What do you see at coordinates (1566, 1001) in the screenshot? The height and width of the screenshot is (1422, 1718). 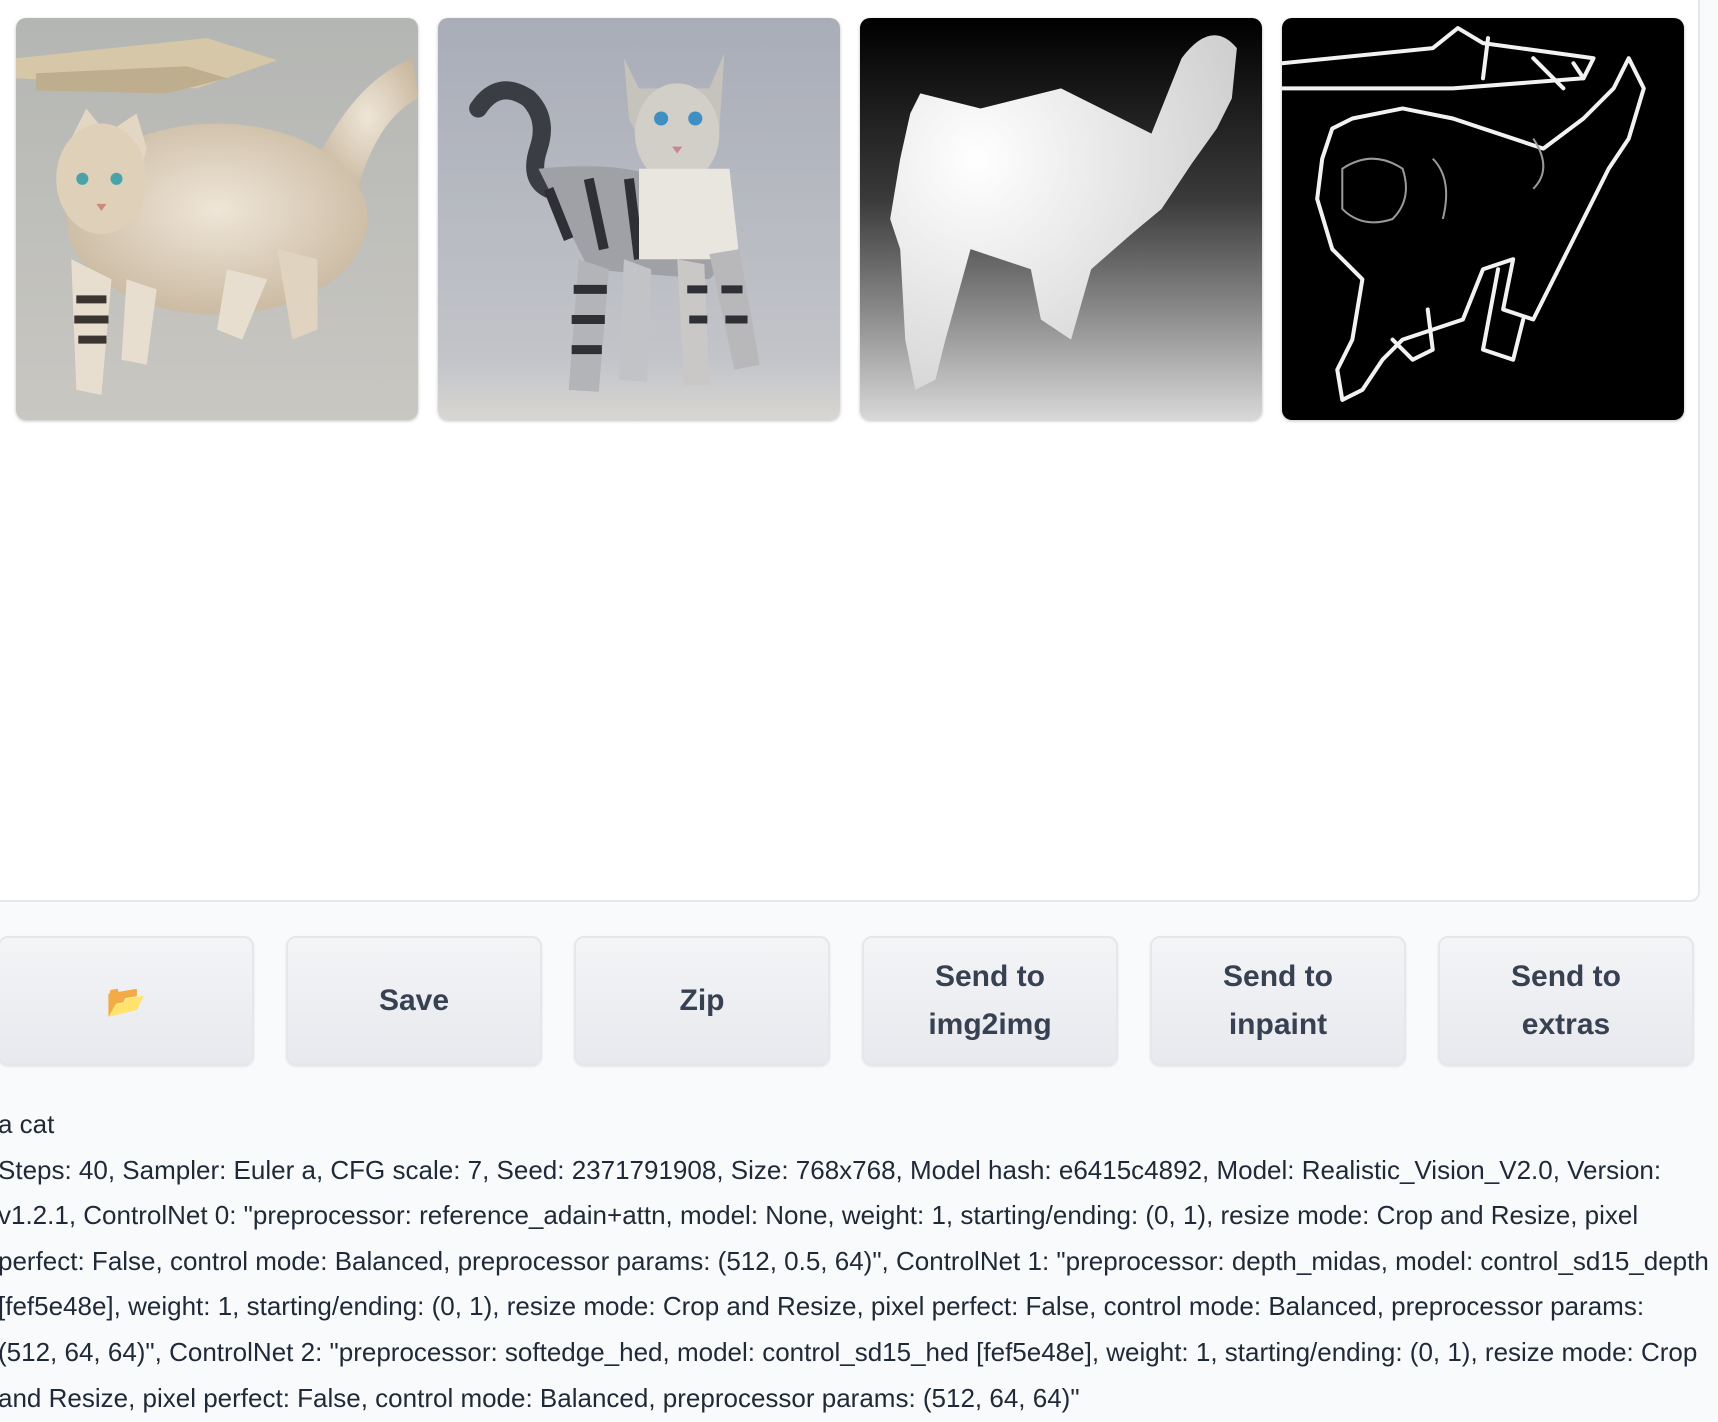 I see `send-to-extras-button: Send to extras` at bounding box center [1566, 1001].